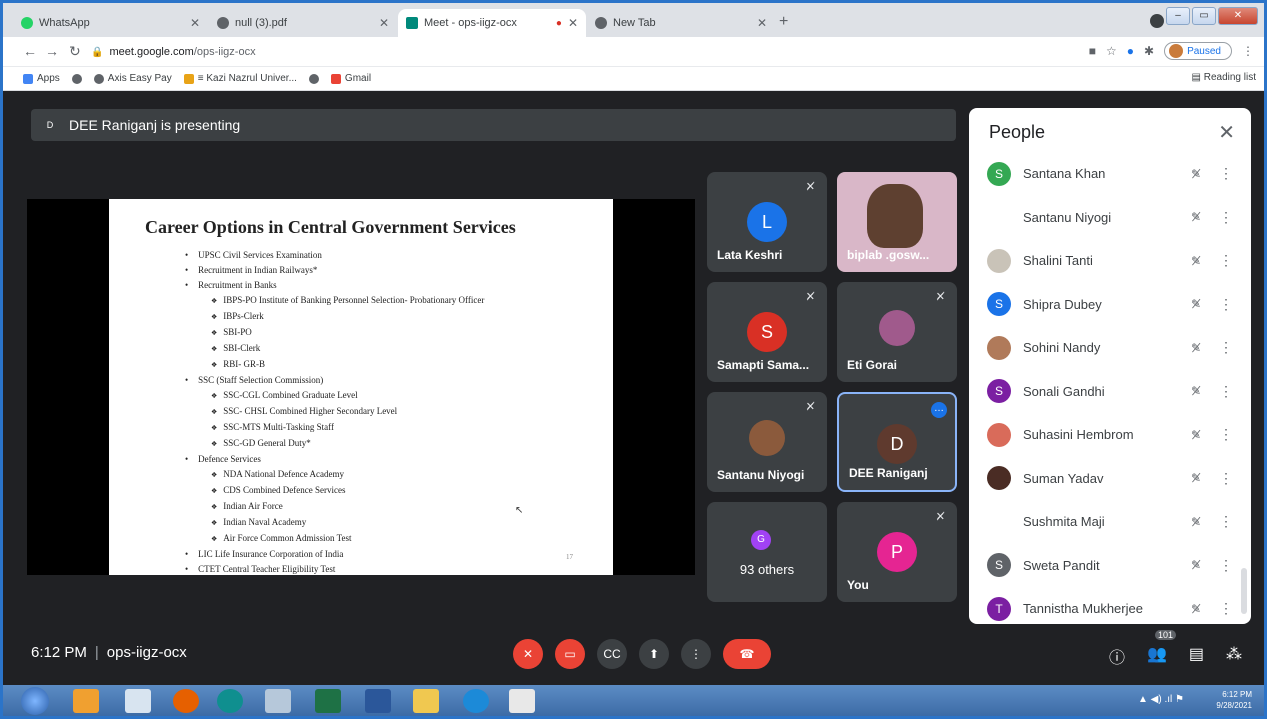 This screenshot has width=1267, height=719. I want to click on edge-icon, so click(230, 701).